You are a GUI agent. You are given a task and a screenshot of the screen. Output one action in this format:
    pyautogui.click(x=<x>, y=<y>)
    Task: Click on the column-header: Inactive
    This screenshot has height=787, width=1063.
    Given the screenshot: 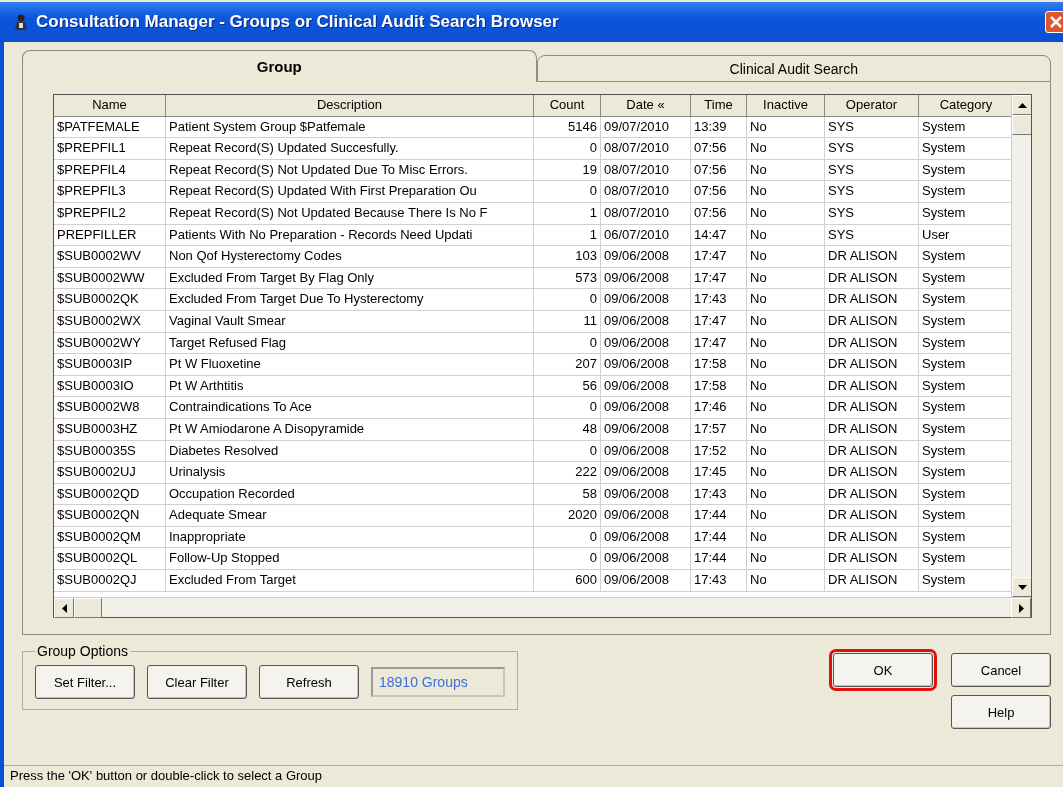 What is the action you would take?
    pyautogui.click(x=786, y=106)
    